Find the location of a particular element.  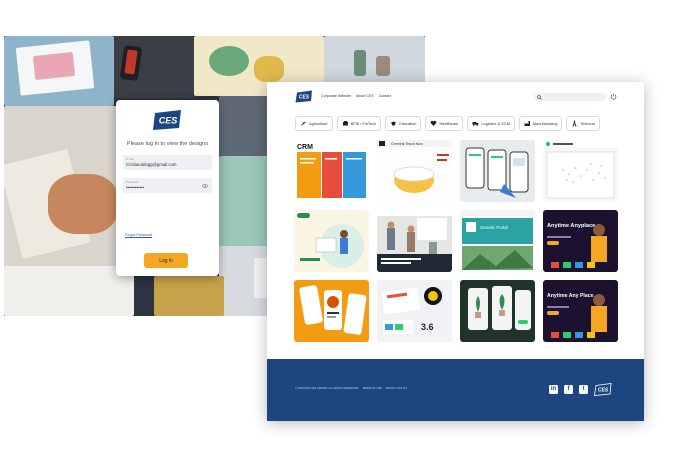

search-icon is located at coordinates (539, 97).